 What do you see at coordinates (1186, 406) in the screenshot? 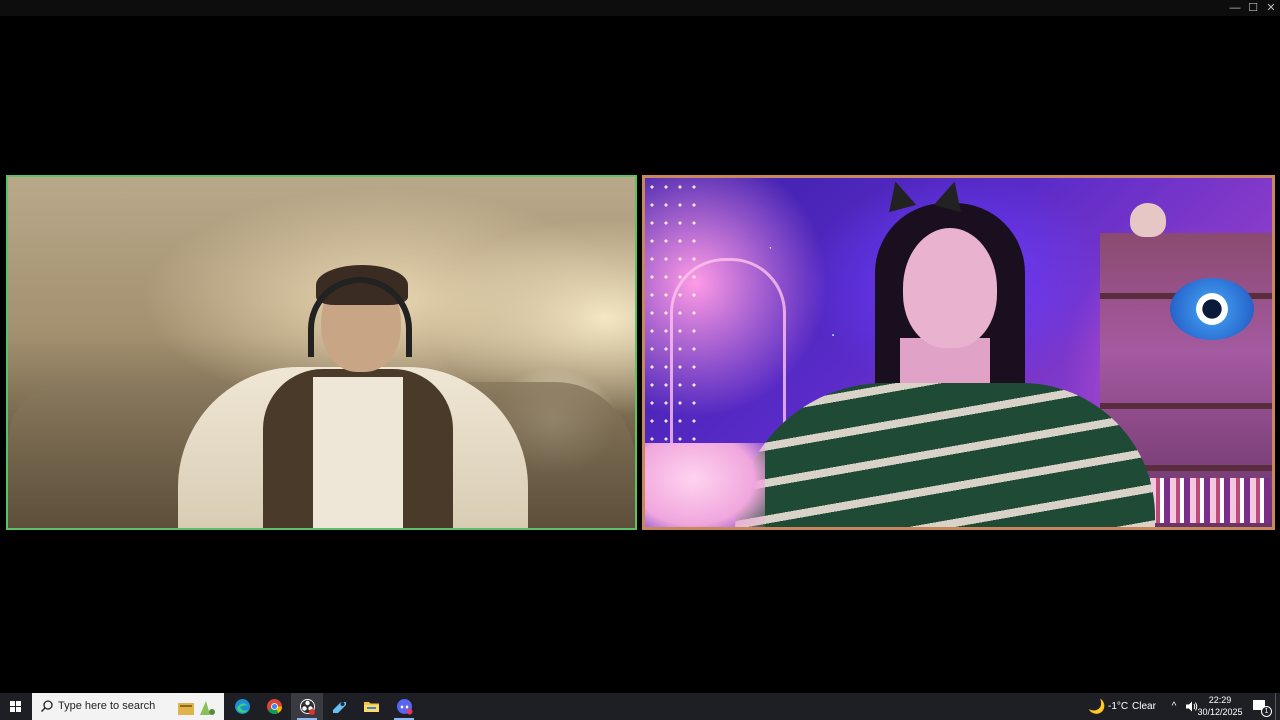
I see `shelf-board` at bounding box center [1186, 406].